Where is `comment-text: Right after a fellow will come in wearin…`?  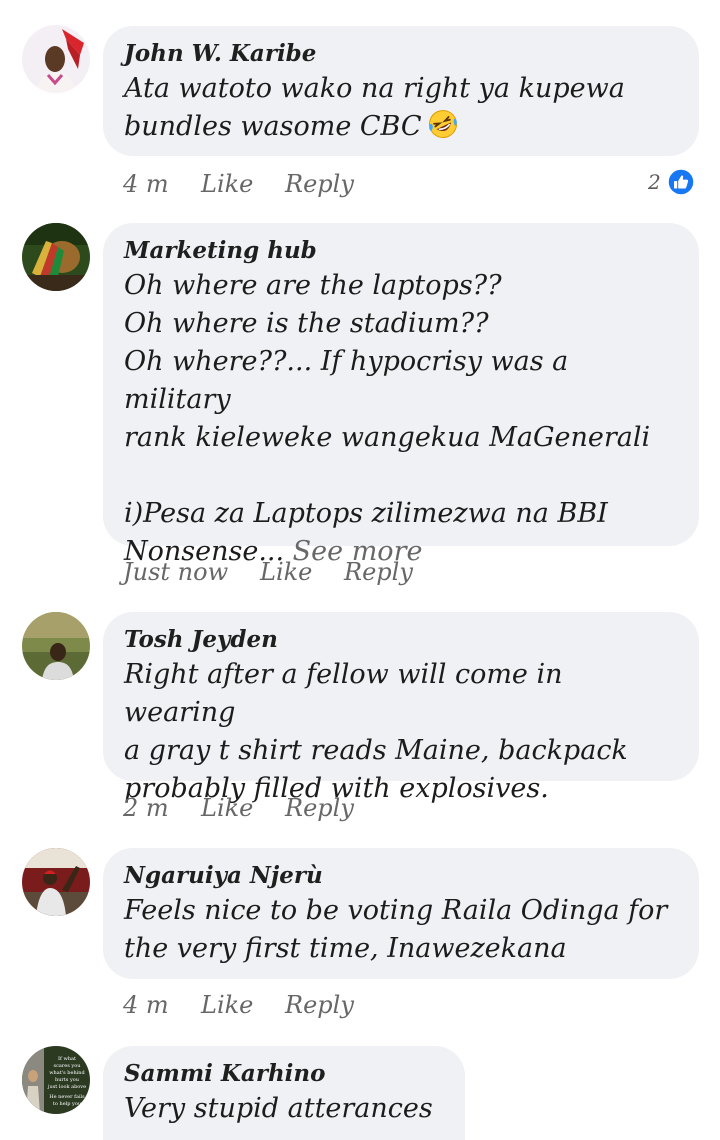 comment-text: Right after a fellow will come in wearin… is located at coordinates (376, 731).